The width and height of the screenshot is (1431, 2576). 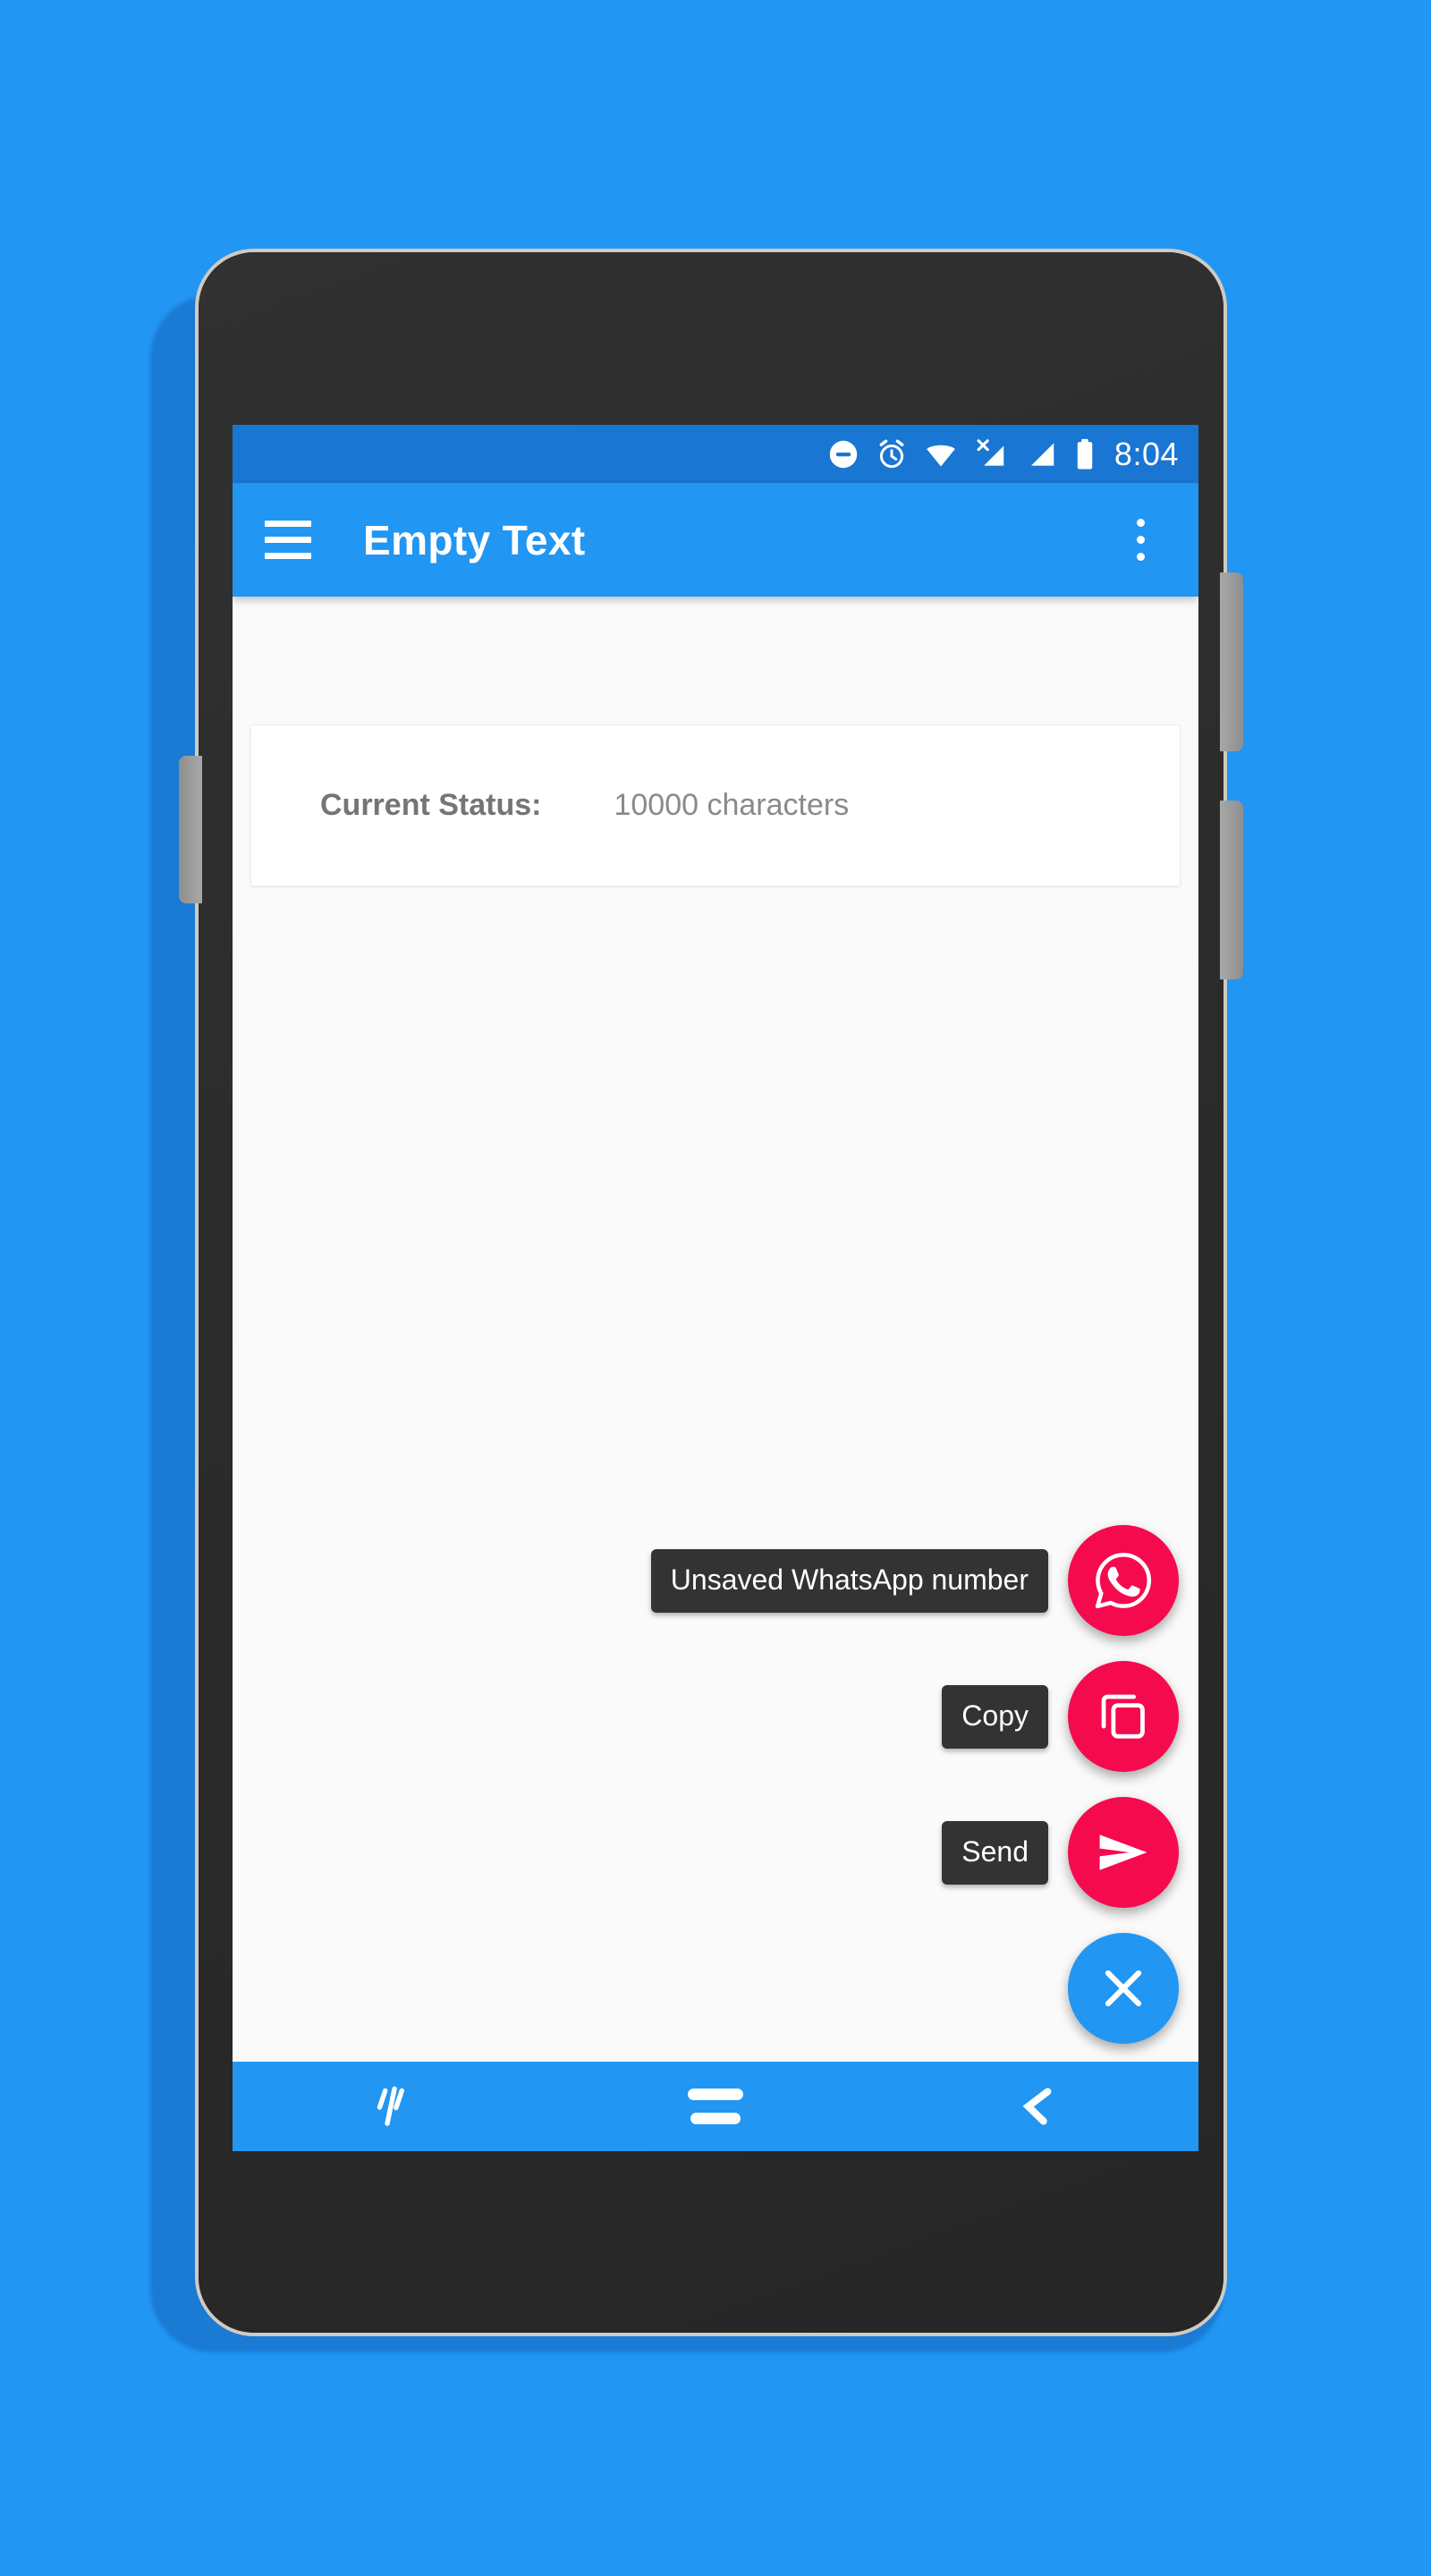 I want to click on wifi-icon, so click(x=941, y=454).